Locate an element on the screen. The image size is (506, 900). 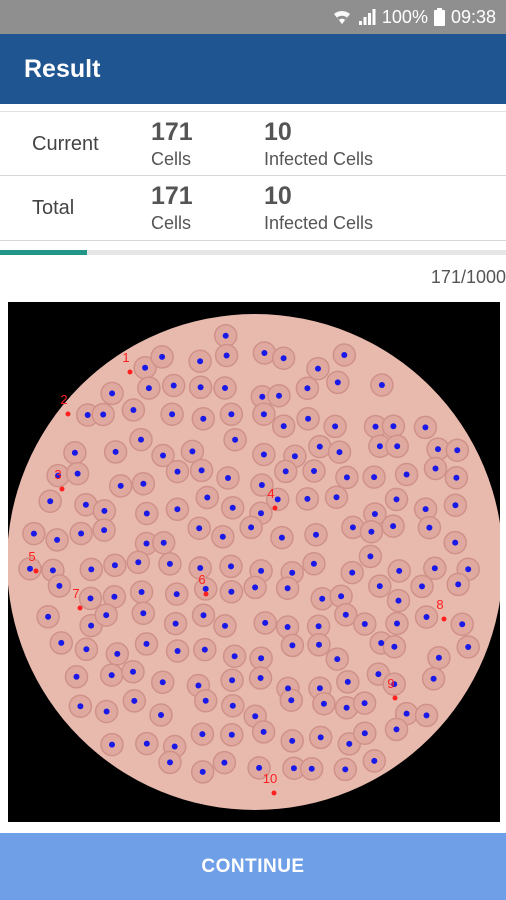
current-cells-caption: Cells is located at coordinates (171, 159).